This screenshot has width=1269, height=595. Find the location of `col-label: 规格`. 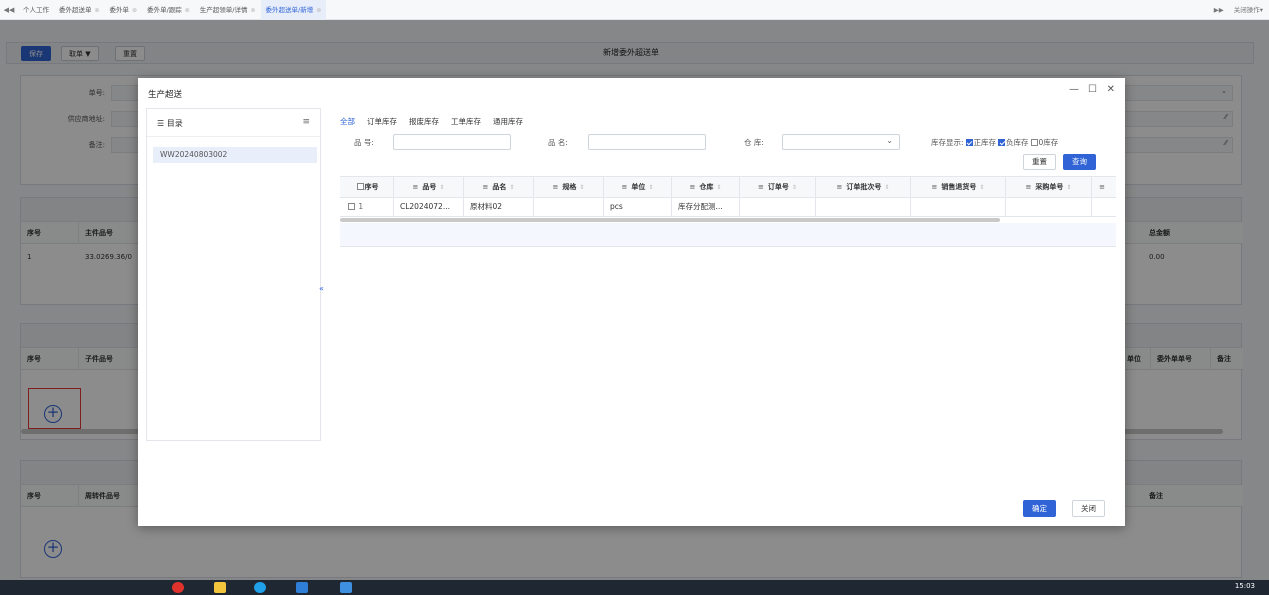

col-label: 规格 is located at coordinates (569, 187).